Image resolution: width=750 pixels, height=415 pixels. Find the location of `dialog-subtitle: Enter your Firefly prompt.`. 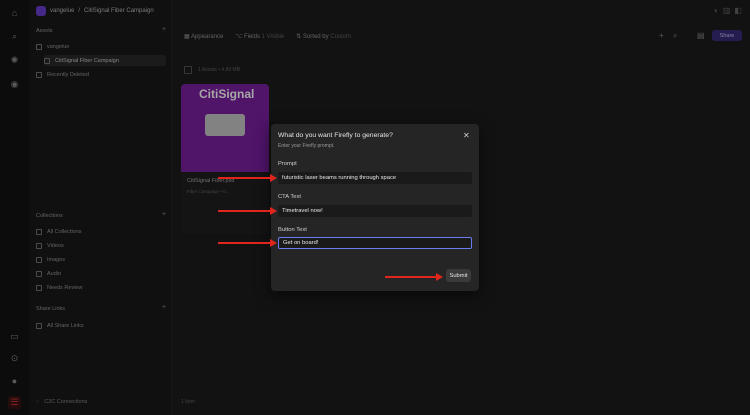

dialog-subtitle: Enter your Firefly prompt. is located at coordinates (306, 146).